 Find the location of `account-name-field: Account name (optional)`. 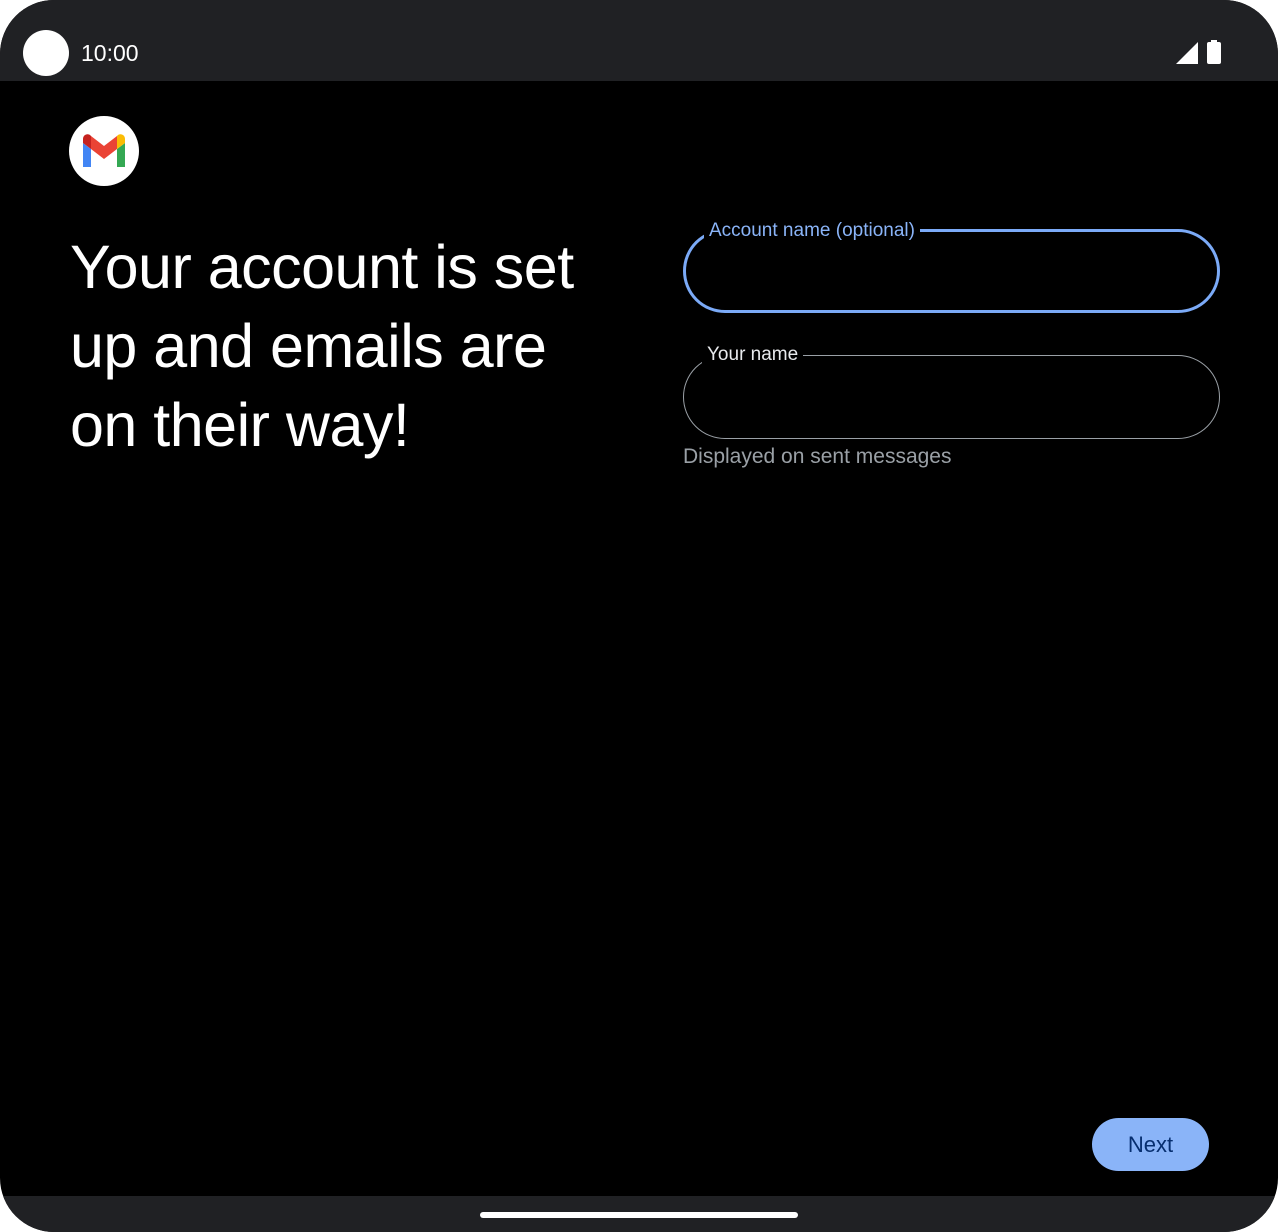

account-name-field: Account name (optional) is located at coordinates (951, 266).